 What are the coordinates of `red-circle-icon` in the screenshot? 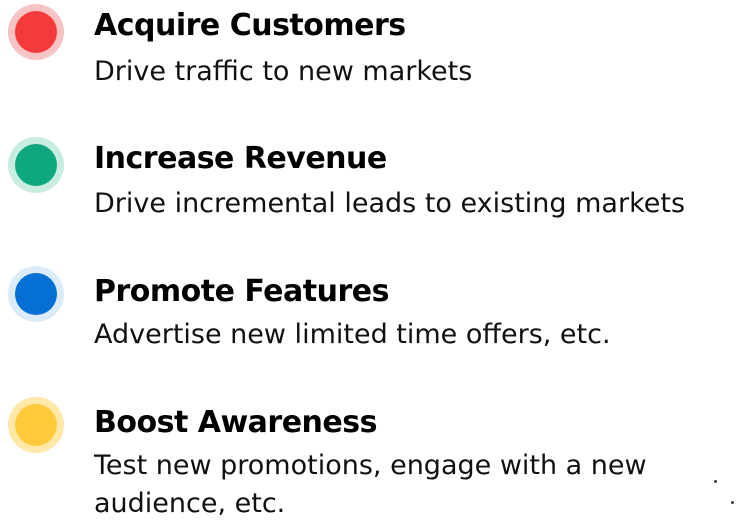 It's located at (36, 32).